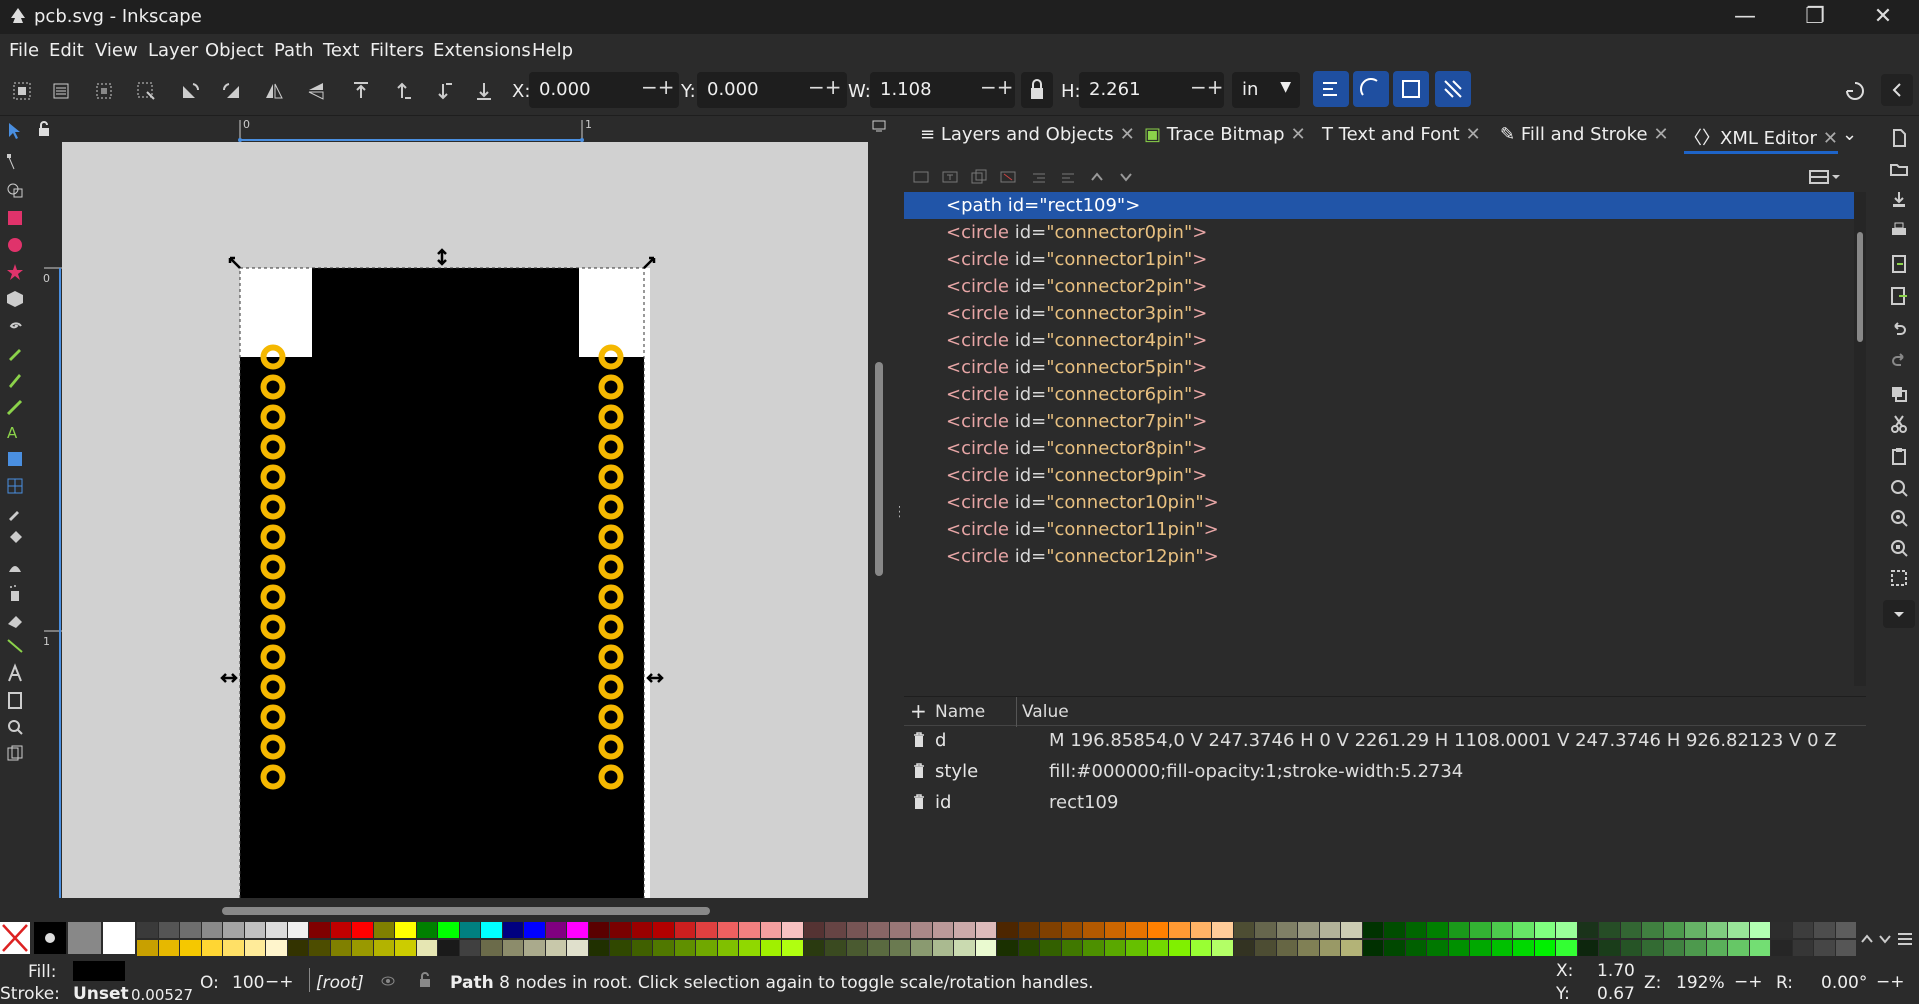 This screenshot has width=1919, height=1004. What do you see at coordinates (15, 593) in the screenshot?
I see `spray-tool-icon` at bounding box center [15, 593].